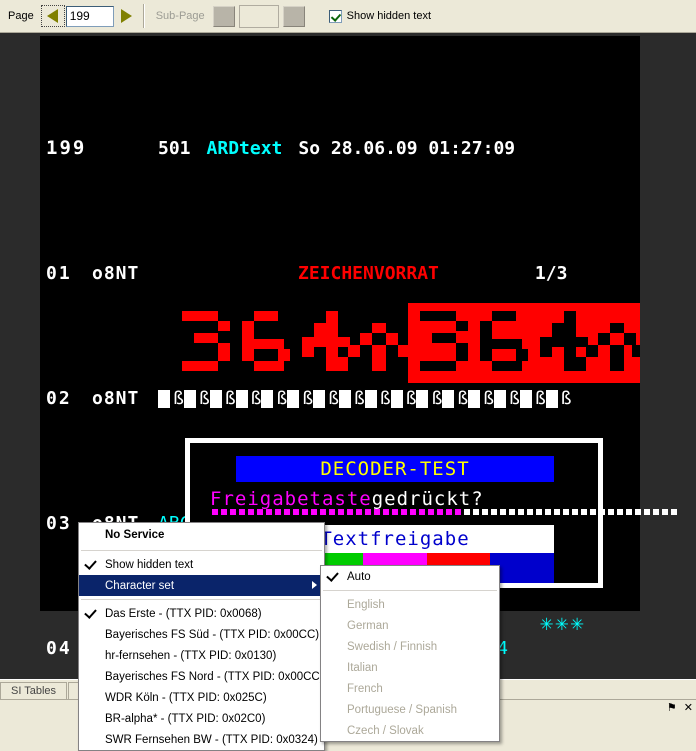 The height and width of the screenshot is (751, 696). Describe the element at coordinates (211, 739) in the screenshot. I see `menu-item-label: SWR Fernsehen BW - (TTX PID: 0x0324)` at that location.